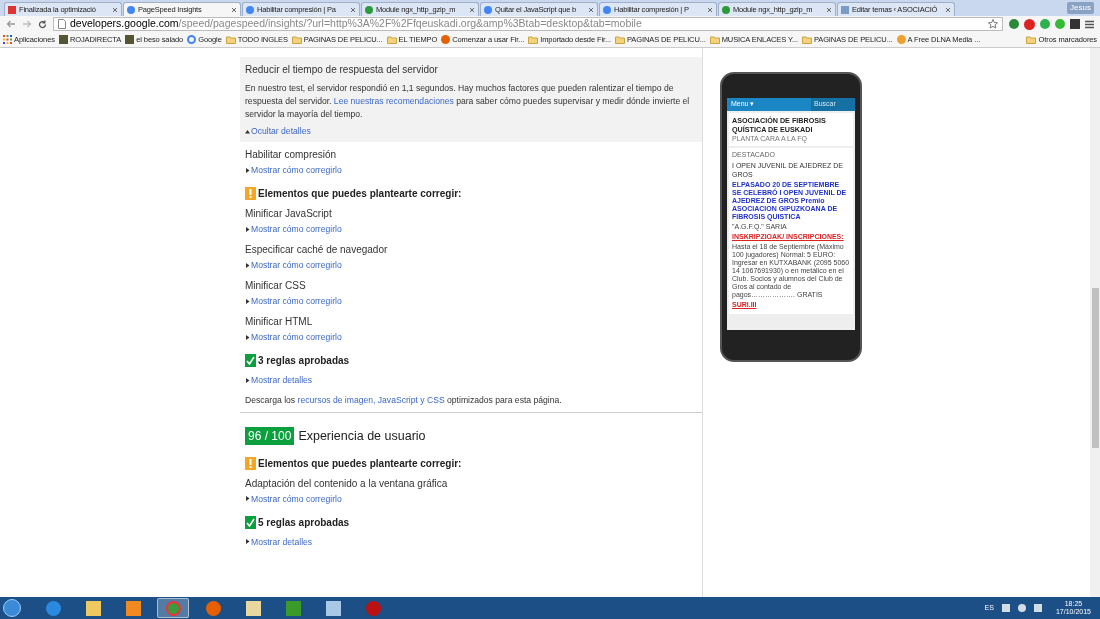  I want to click on rule-title: Minificar JavaScript, so click(289, 214).